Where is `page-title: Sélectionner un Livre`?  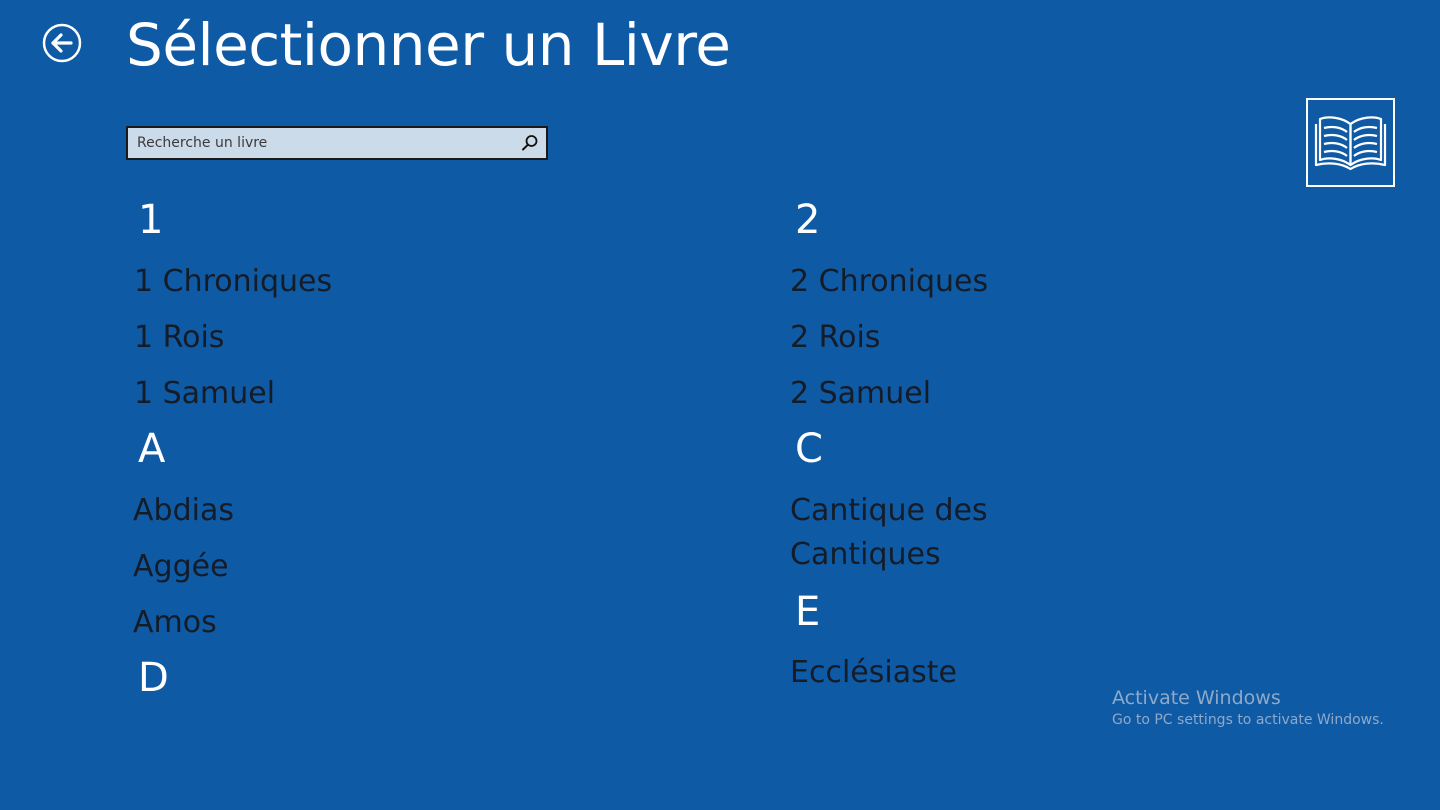 page-title: Sélectionner un Livre is located at coordinates (428, 45).